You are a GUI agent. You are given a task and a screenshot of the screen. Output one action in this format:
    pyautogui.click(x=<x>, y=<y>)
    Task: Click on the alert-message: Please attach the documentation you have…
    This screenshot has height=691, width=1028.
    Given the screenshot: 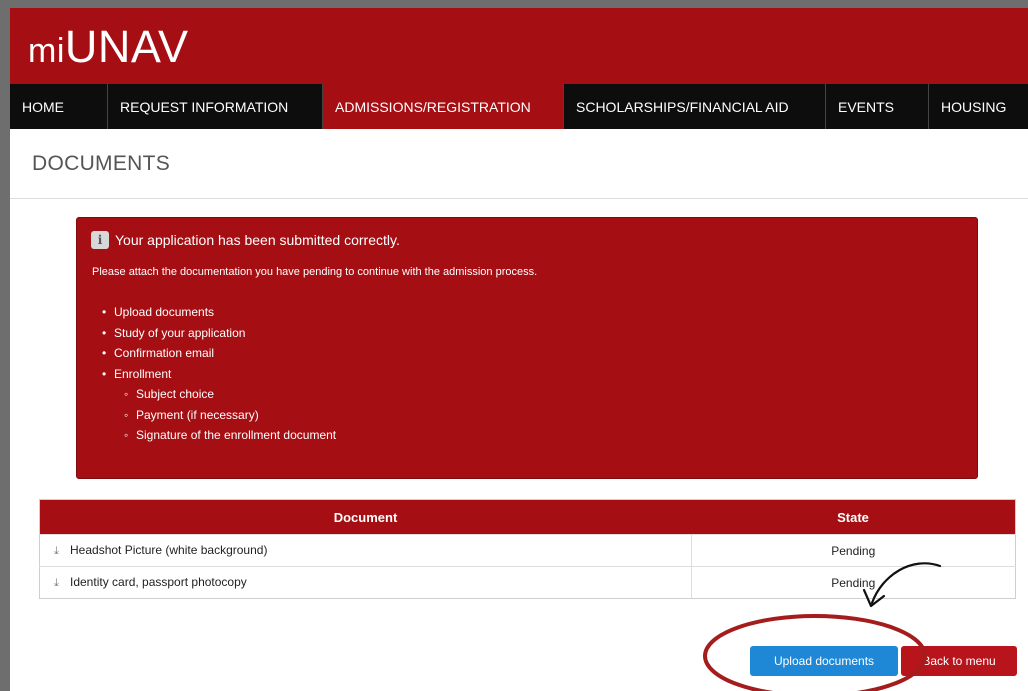 What is the action you would take?
    pyautogui.click(x=315, y=272)
    